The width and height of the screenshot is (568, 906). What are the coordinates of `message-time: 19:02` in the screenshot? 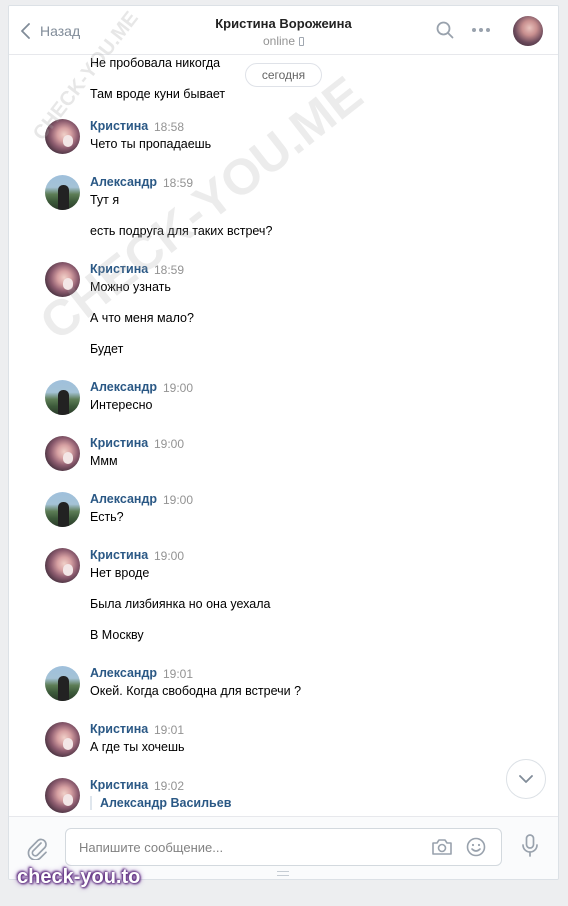 It's located at (169, 786).